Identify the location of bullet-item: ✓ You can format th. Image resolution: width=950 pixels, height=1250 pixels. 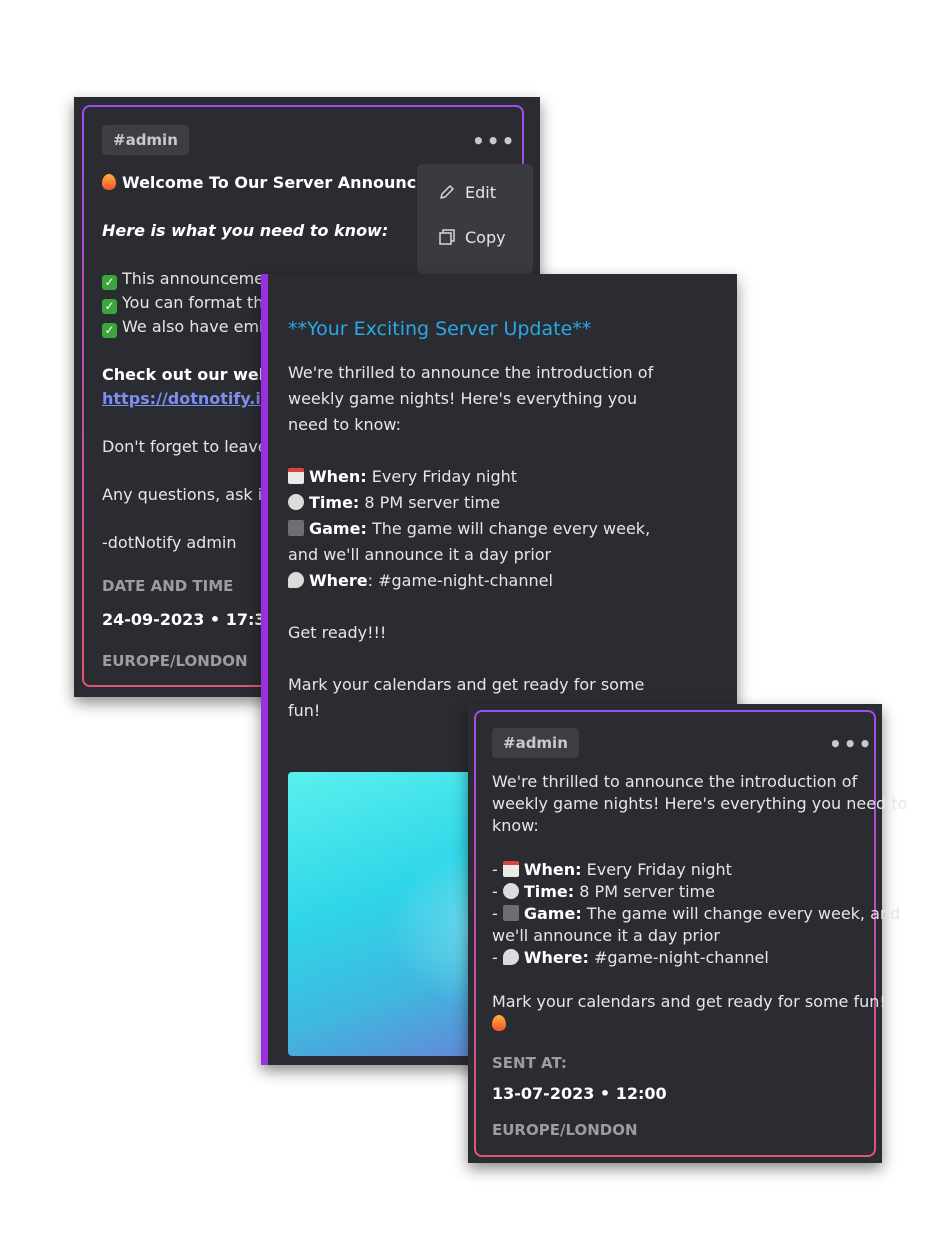
(182, 303).